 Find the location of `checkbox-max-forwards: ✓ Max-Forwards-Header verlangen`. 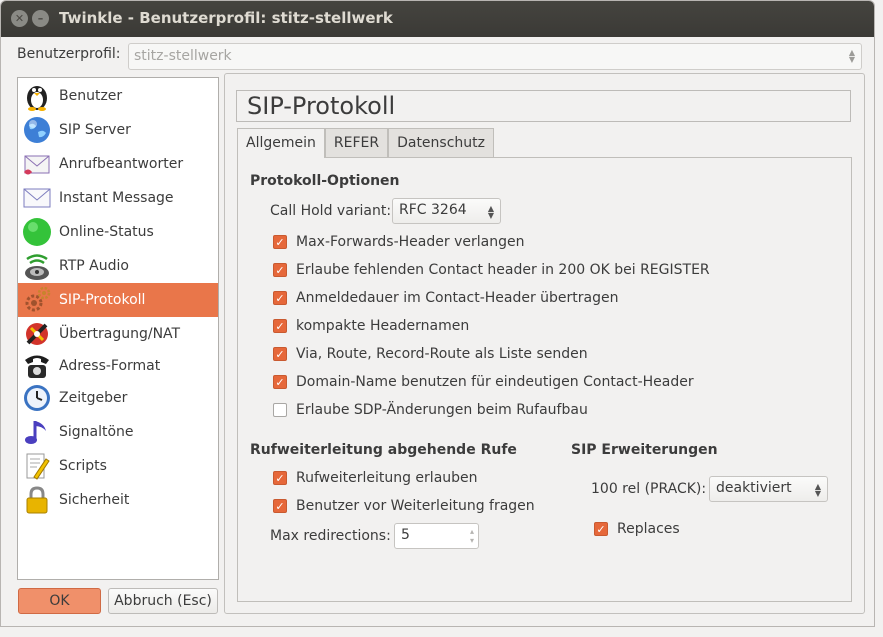

checkbox-max-forwards: ✓ Max-Forwards-Header verlangen is located at coordinates (398, 242).